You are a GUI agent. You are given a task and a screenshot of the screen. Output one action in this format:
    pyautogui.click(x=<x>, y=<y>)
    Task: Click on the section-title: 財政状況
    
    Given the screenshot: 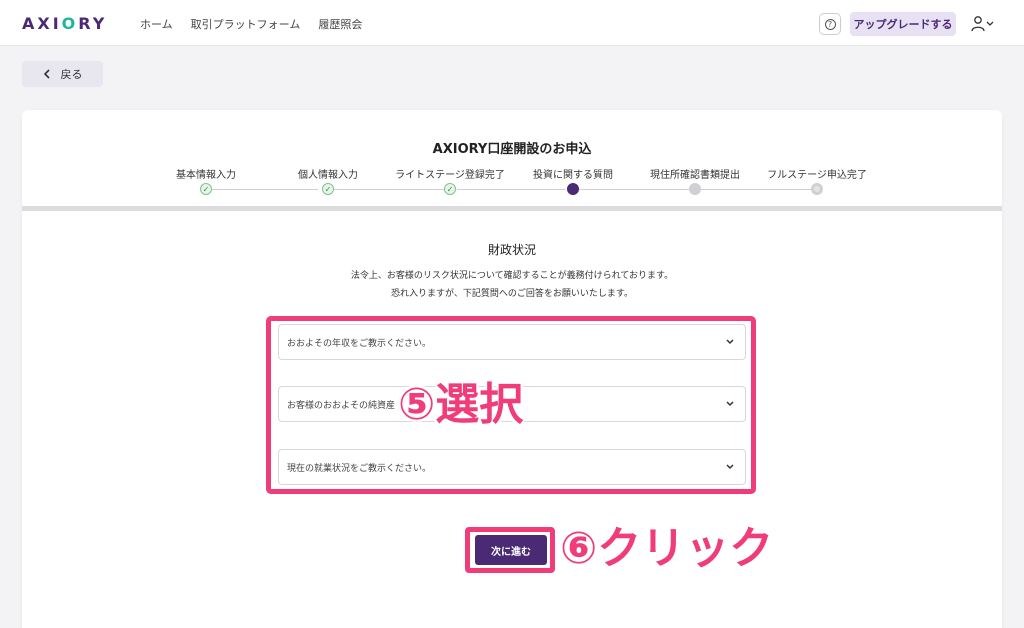 What is the action you would take?
    pyautogui.click(x=511, y=250)
    